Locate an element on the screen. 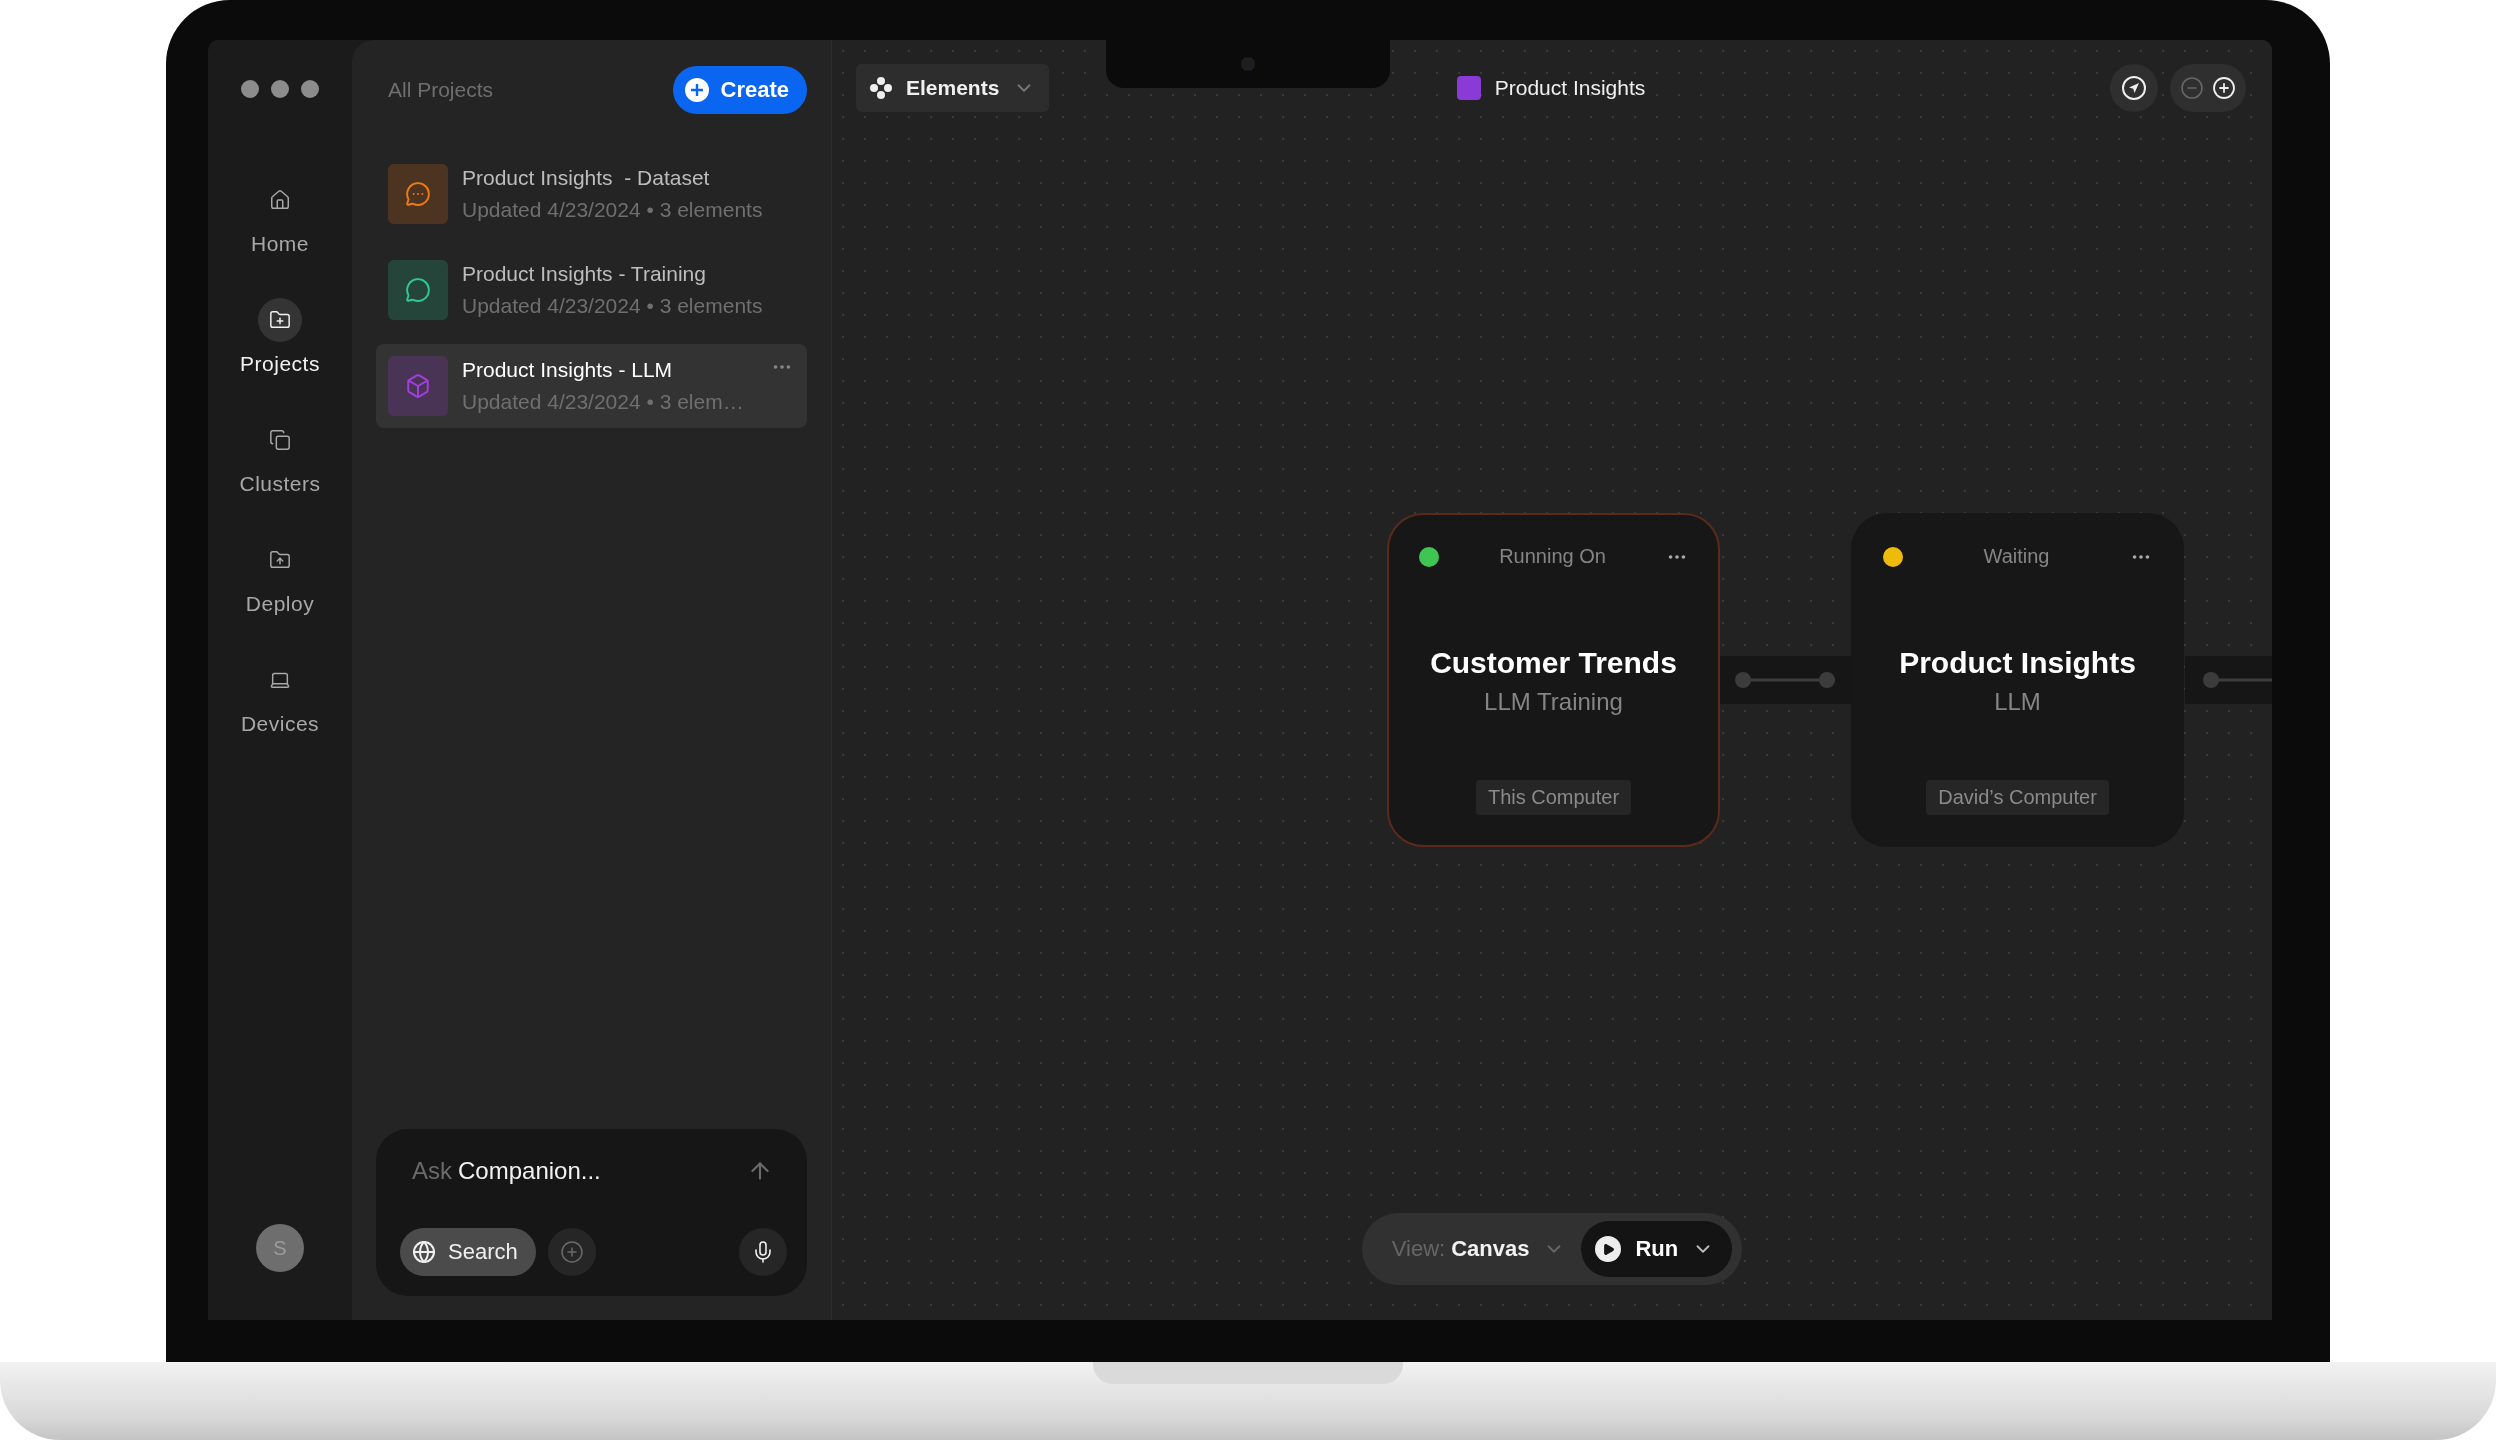  device-tag: This Computer is located at coordinates (1553, 797).